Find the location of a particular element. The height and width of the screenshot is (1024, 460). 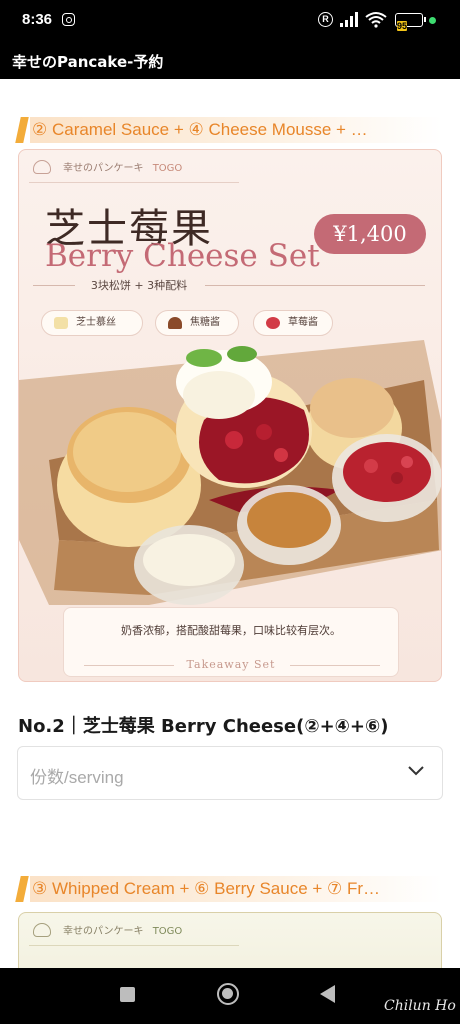

topping-chip: 焦糖酱 is located at coordinates (197, 323).